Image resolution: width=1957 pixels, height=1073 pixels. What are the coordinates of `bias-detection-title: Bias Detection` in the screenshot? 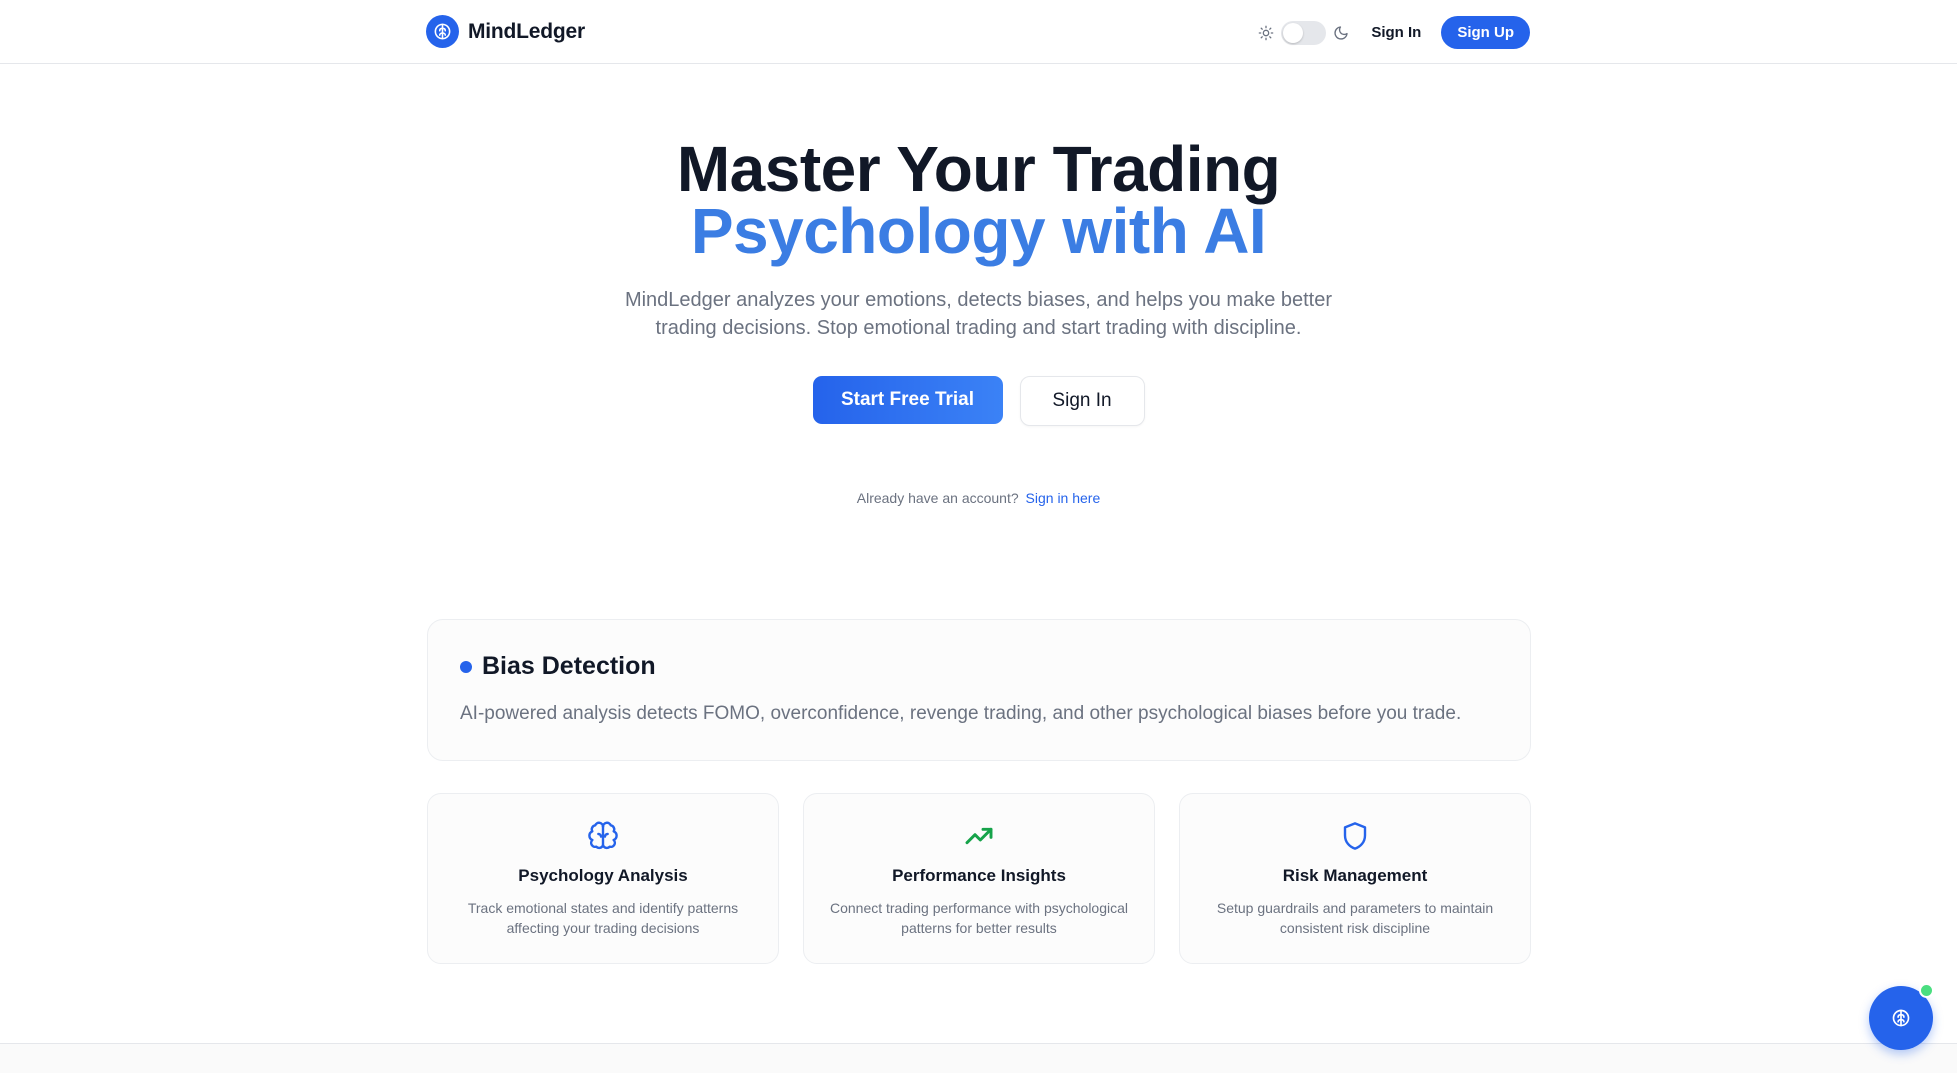 It's located at (569, 666).